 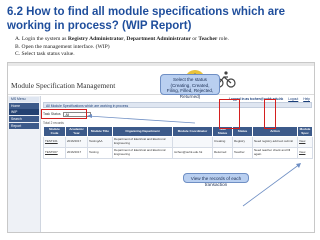 What do you see at coordinates (100, 142) in the screenshot?
I see `module-title-cell: TestingAA` at bounding box center [100, 142].